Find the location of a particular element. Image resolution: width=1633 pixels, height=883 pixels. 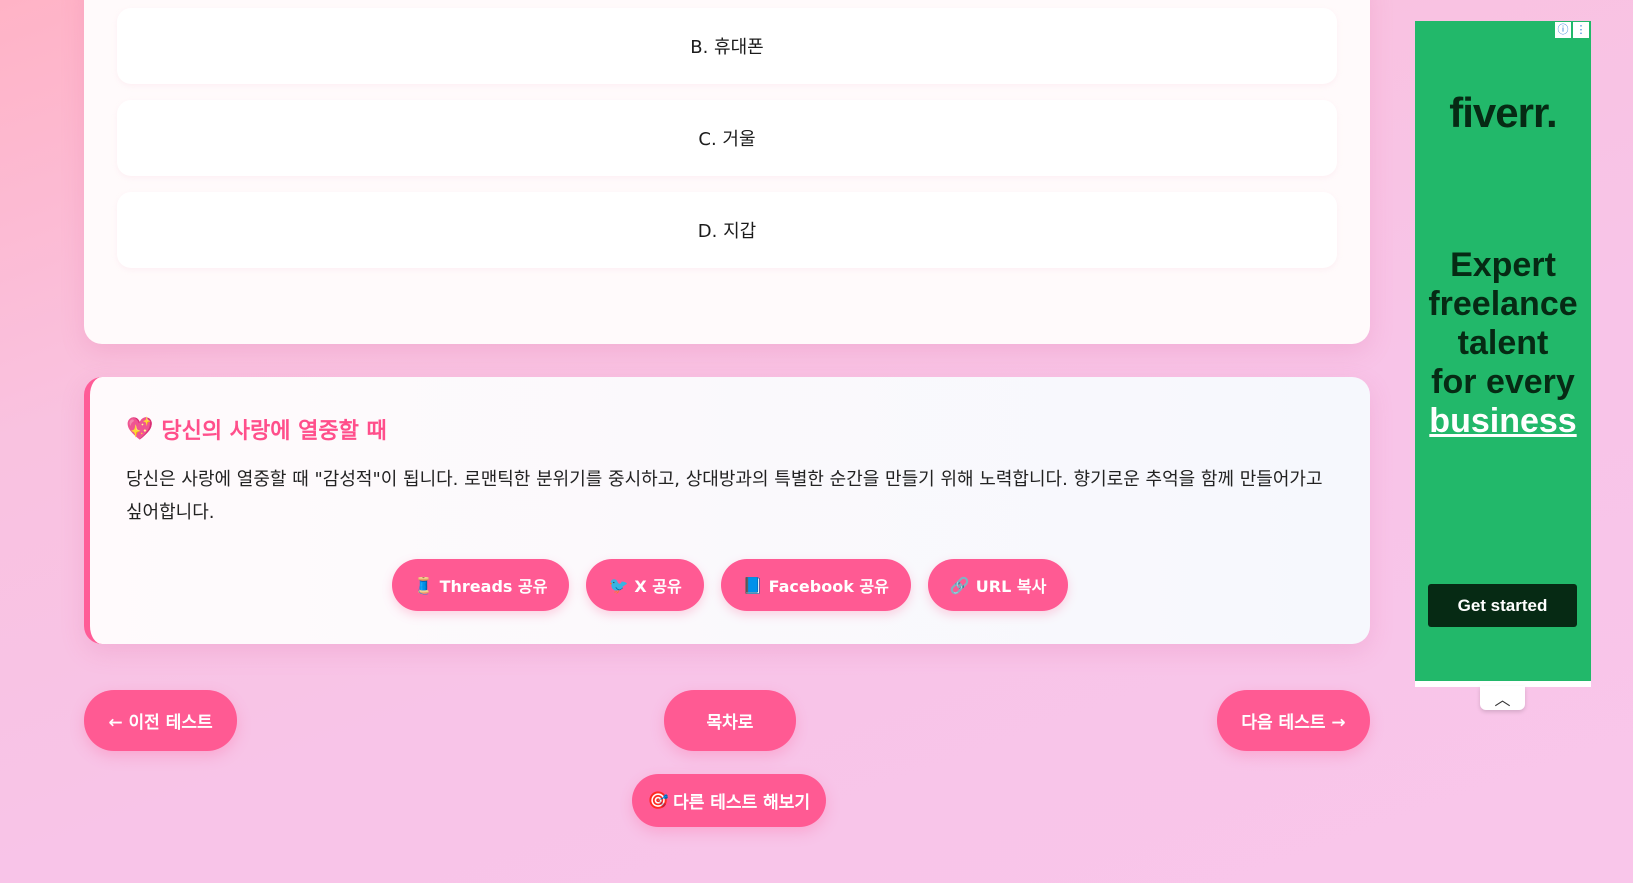

ad-headline-line: talent is located at coordinates (1503, 343).